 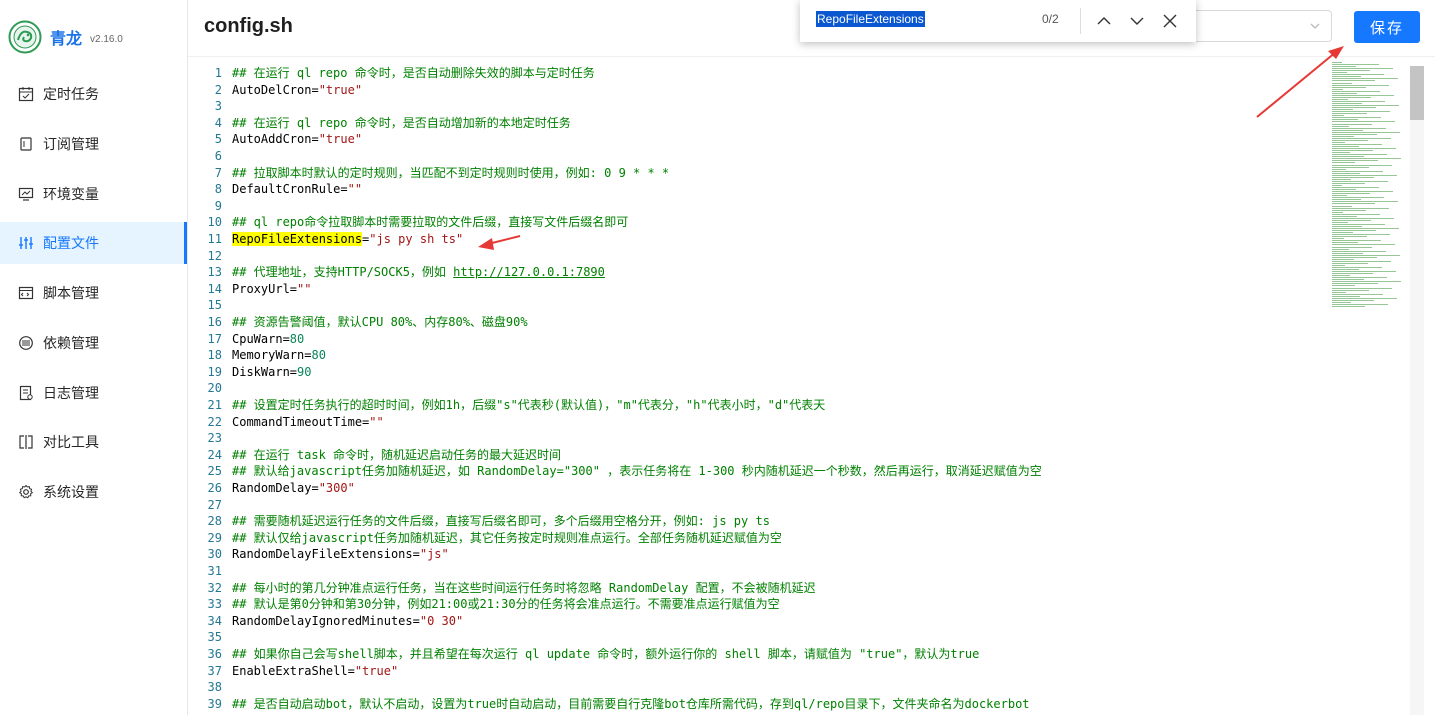 I want to click on line-number: 26, so click(x=214, y=488).